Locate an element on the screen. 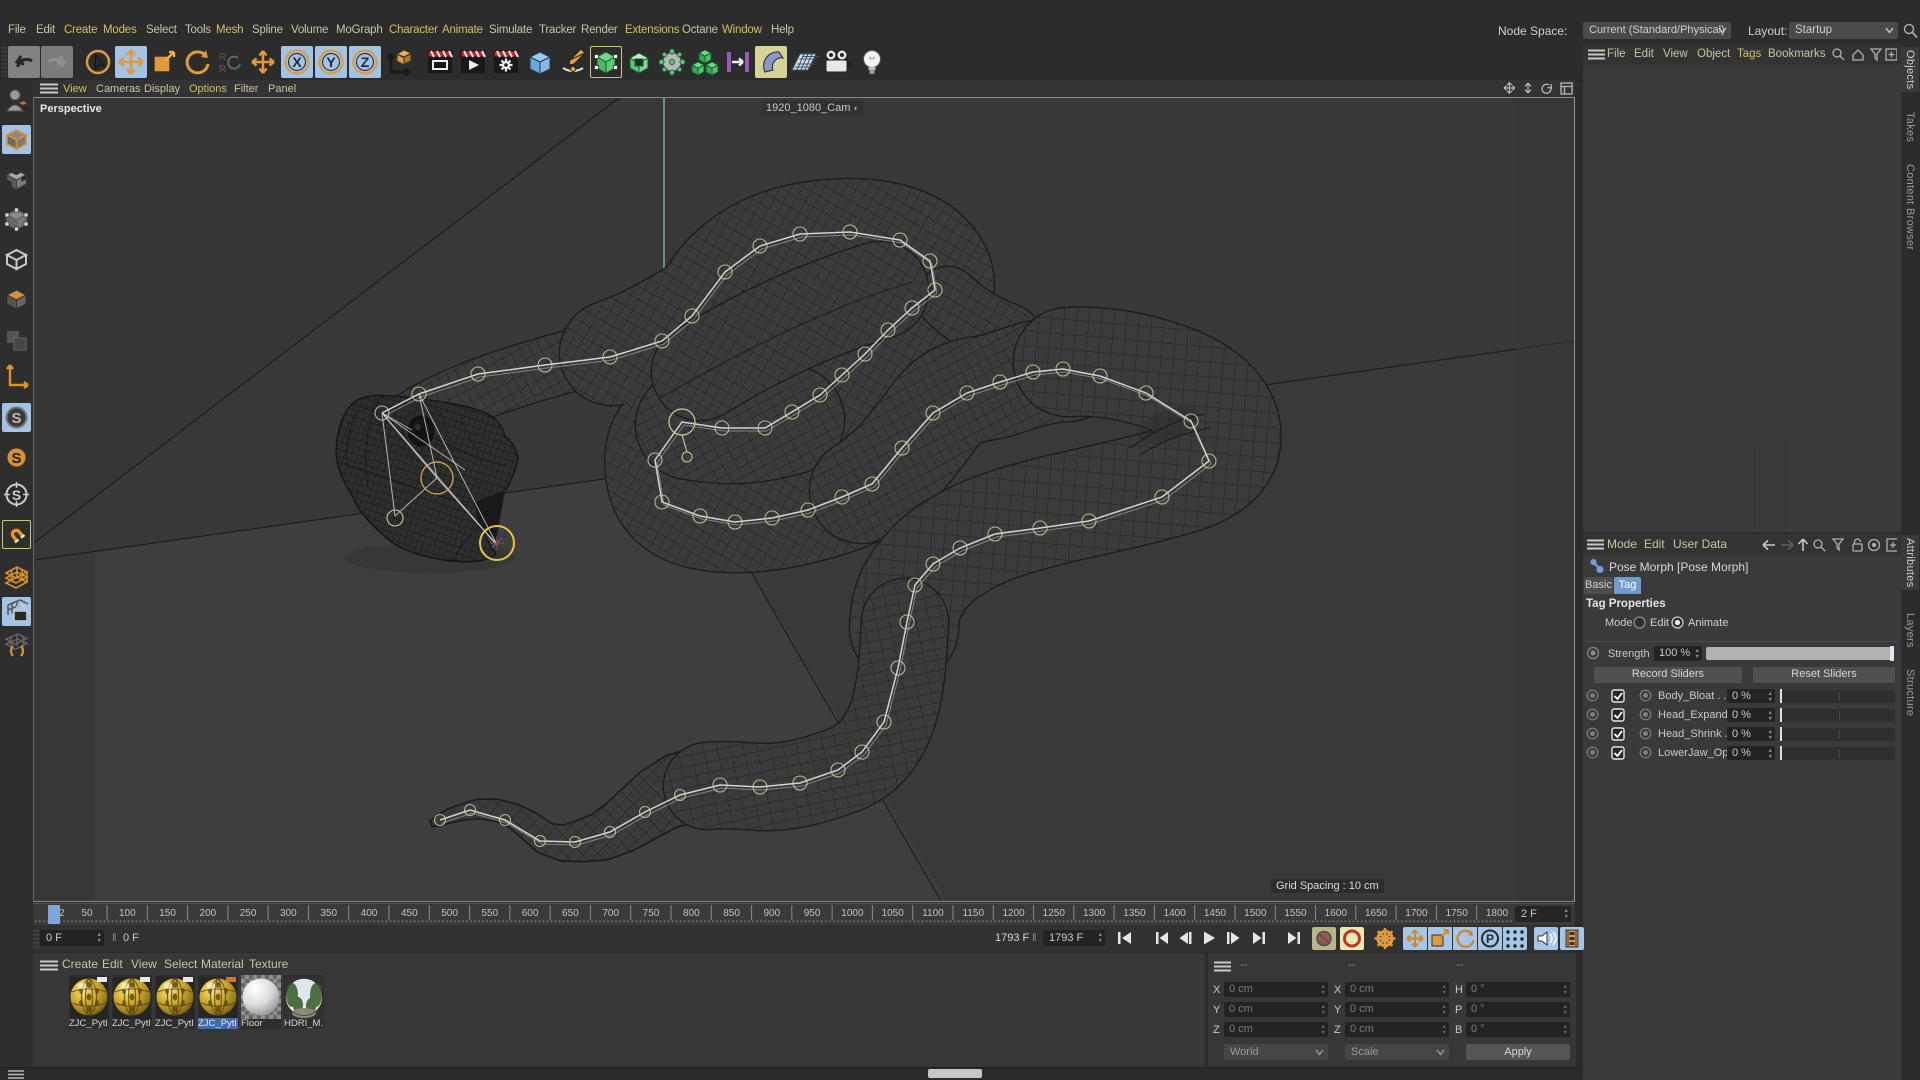 The height and width of the screenshot is (1080, 1920). svg-text: 1100 is located at coordinates (933, 913).